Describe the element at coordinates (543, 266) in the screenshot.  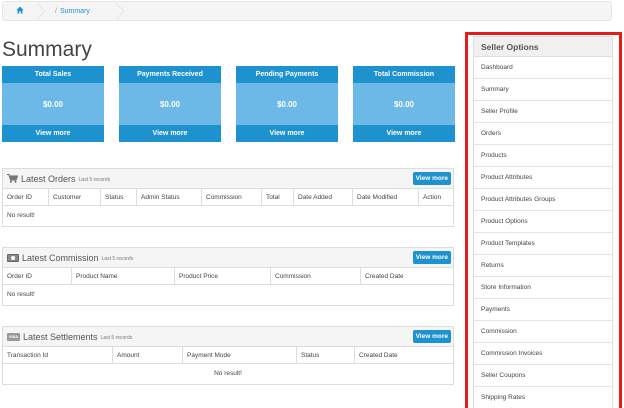
I see `sidebar-item-returns: Returns` at that location.